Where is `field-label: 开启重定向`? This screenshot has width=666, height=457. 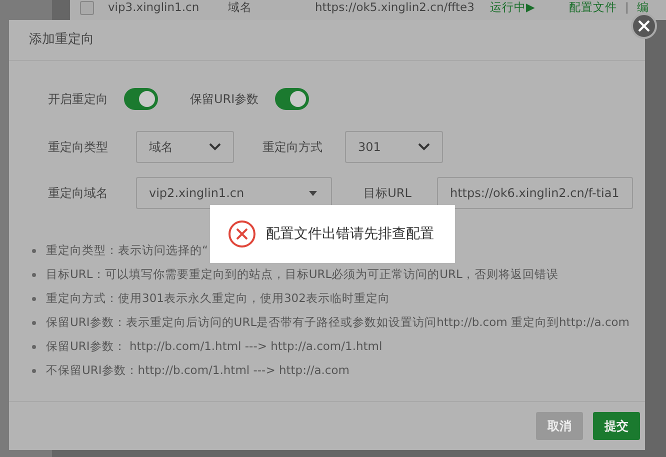
field-label: 开启重定向 is located at coordinates (78, 99).